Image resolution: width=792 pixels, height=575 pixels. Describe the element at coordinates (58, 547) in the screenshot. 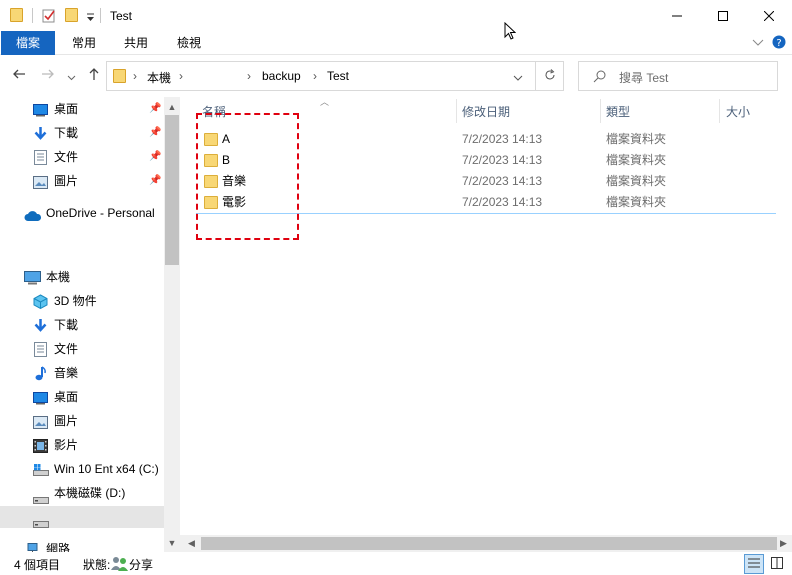

I see `nav-item-label: 網路` at that location.